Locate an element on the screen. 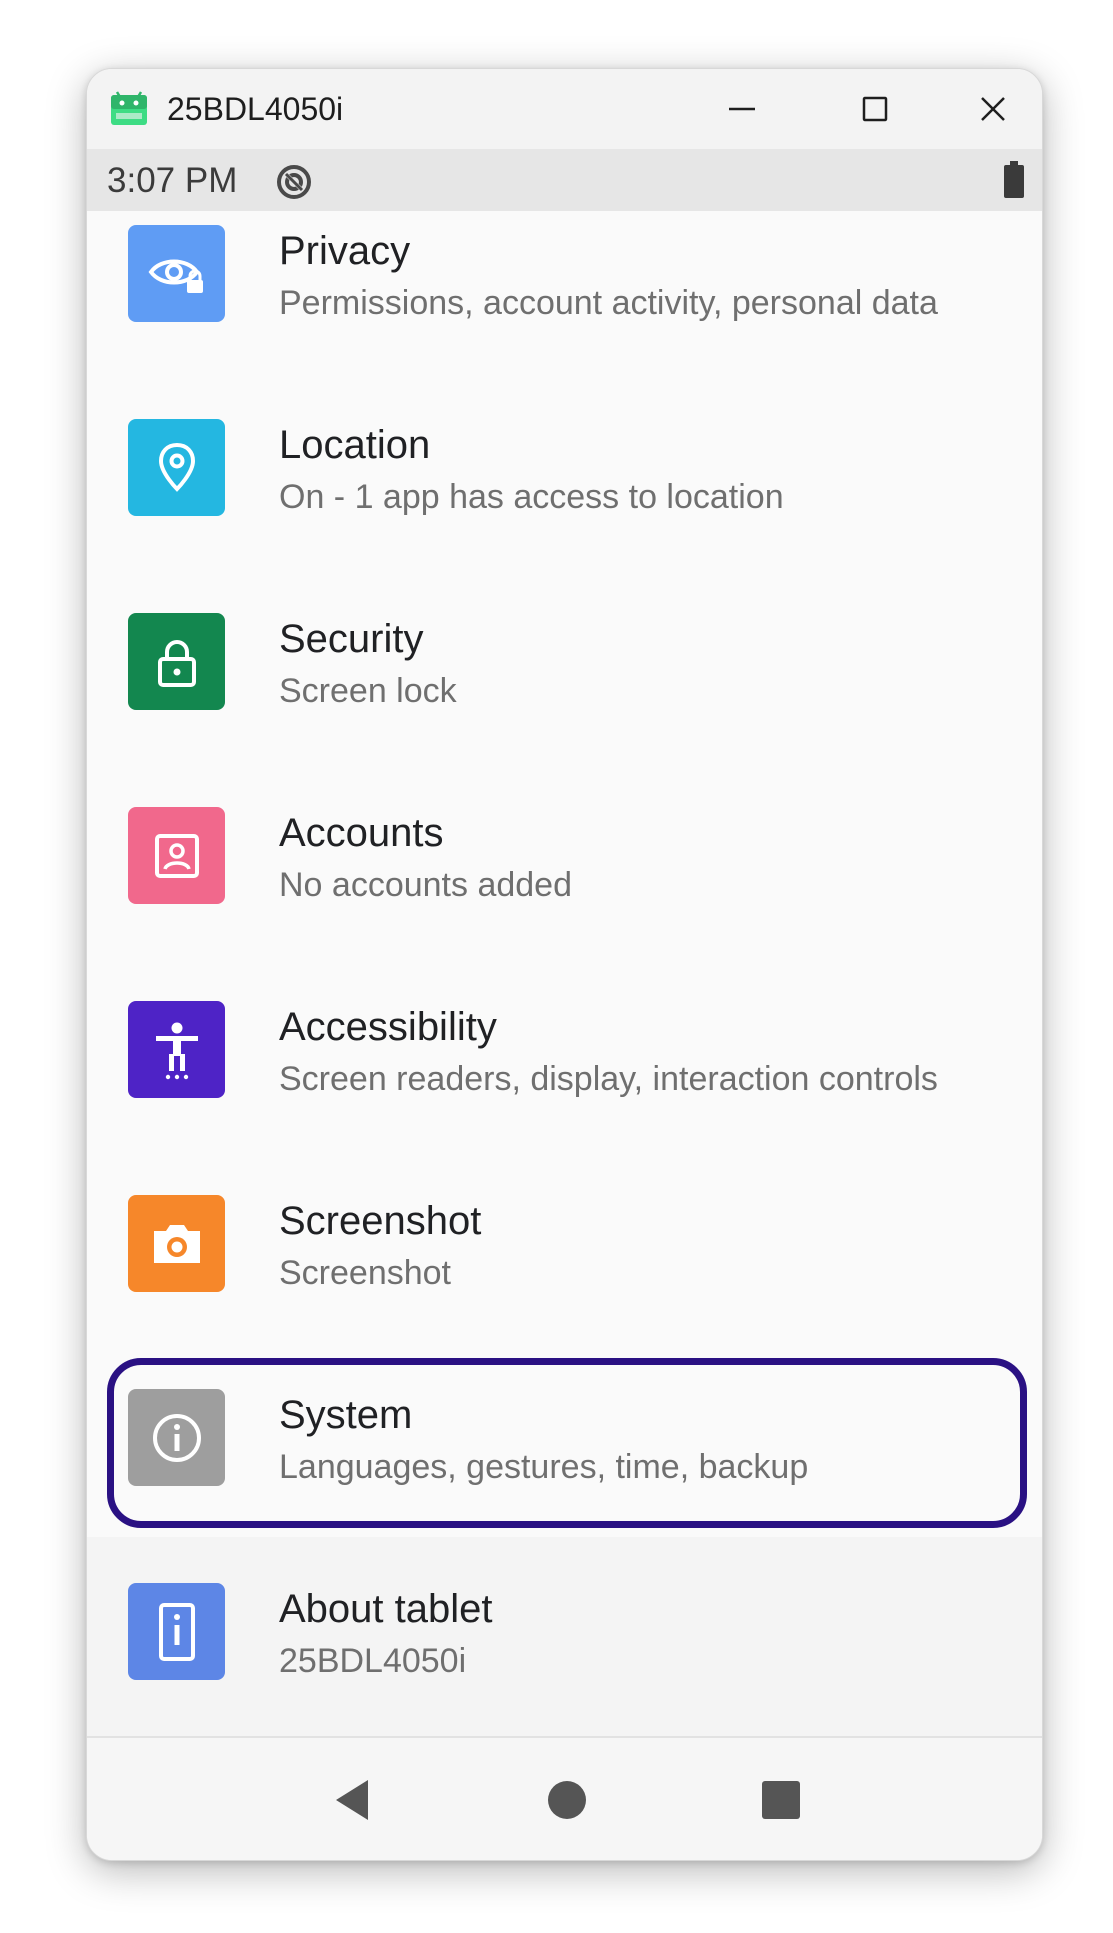 This screenshot has width=1113, height=1933. settings-item-subtitle: Screen lock is located at coordinates (368, 691).